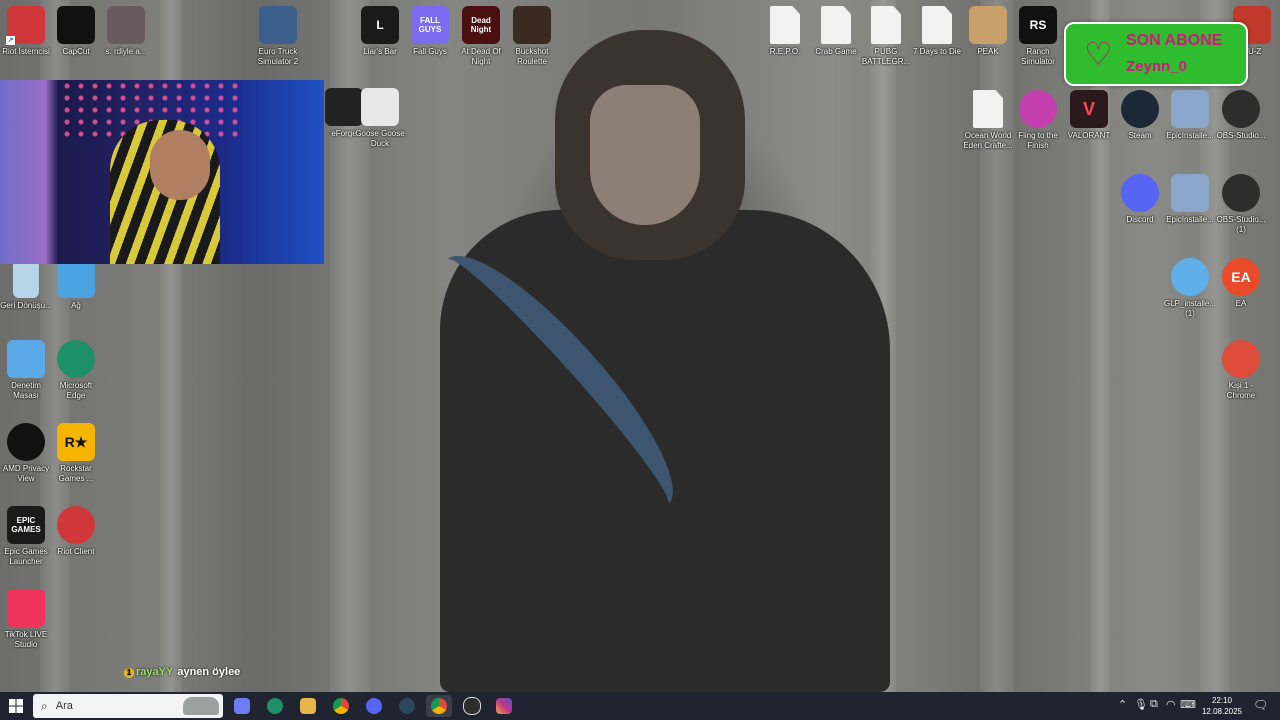  I want to click on subscriber-alert: ♡ SON ABONE Zeynn_0, so click(1156, 54).